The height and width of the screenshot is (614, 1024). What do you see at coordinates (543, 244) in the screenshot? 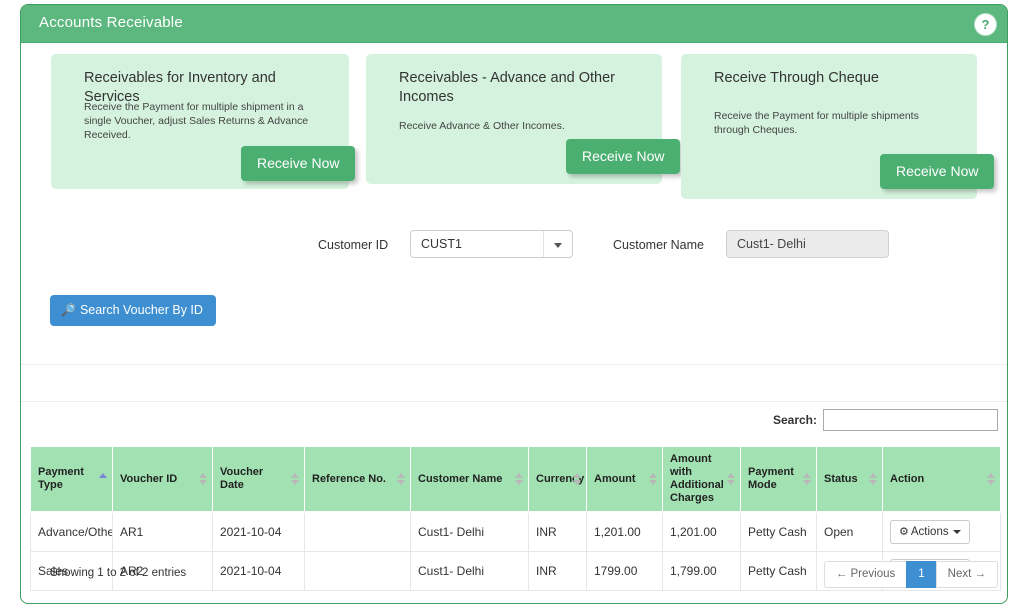
I see `select-divider` at bounding box center [543, 244].